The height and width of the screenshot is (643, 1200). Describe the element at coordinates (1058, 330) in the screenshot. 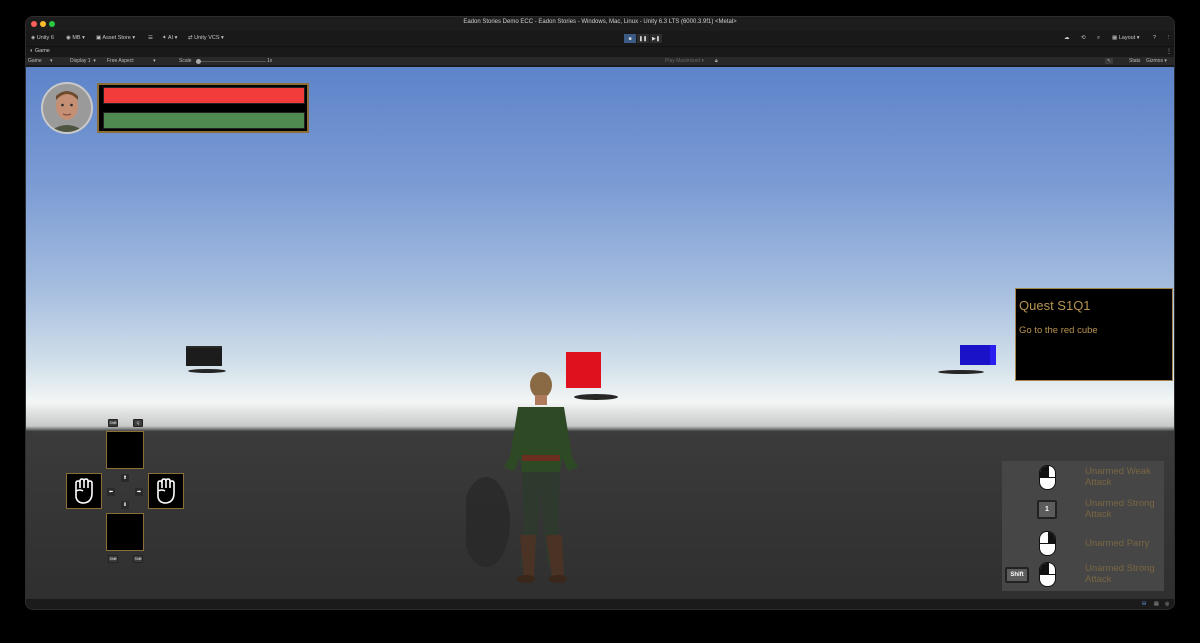

I see `quest-description: Go to the red cube` at that location.